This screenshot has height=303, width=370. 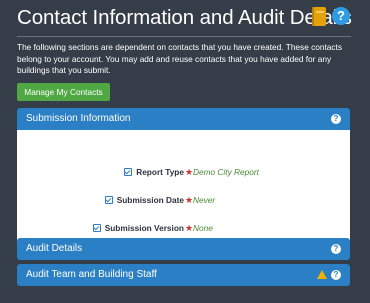 I want to click on submission-information-header: Submission Information ?, so click(x=183, y=119).